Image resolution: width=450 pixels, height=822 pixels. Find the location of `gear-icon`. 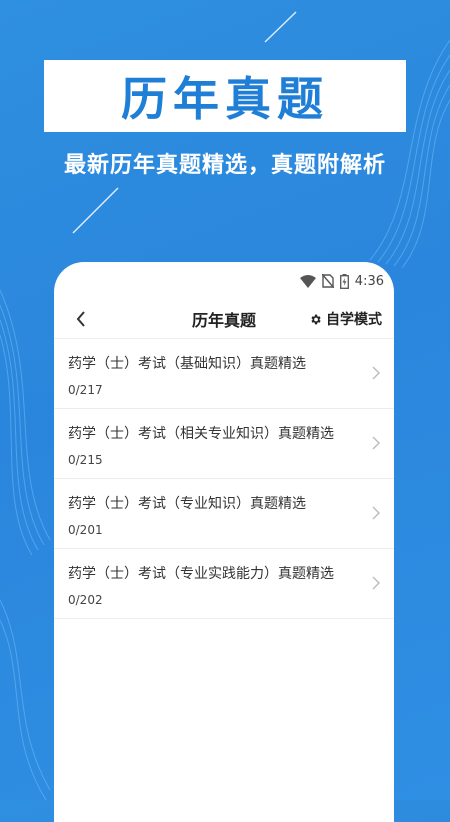

gear-icon is located at coordinates (316, 319).